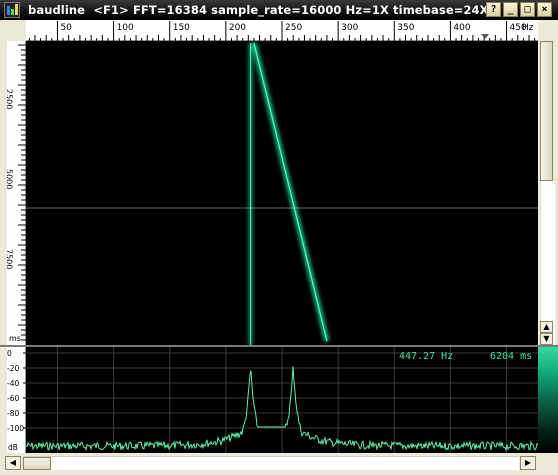 This screenshot has width=558, height=475. Describe the element at coordinates (9, 353) in the screenshot. I see `db-tick-label: 0` at that location.